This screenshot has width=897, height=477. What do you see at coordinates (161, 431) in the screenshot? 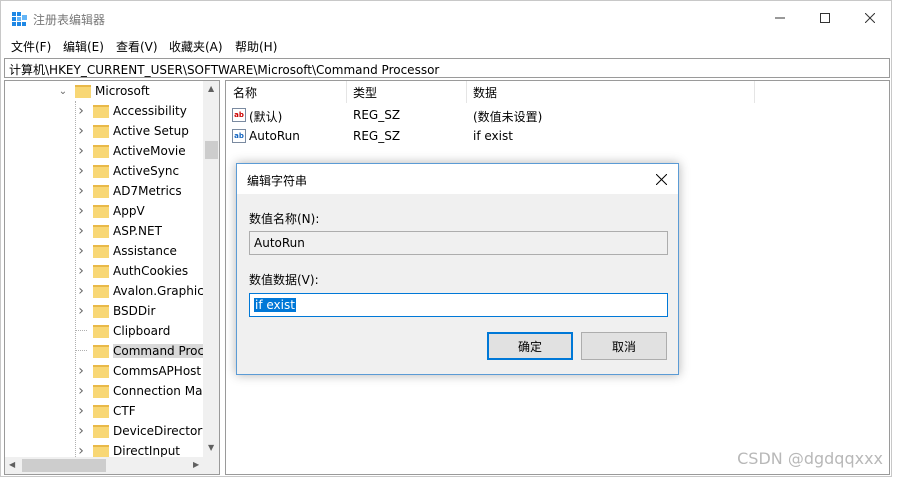
I see `tree-item-label: DeviceDirectory` at bounding box center [161, 431].